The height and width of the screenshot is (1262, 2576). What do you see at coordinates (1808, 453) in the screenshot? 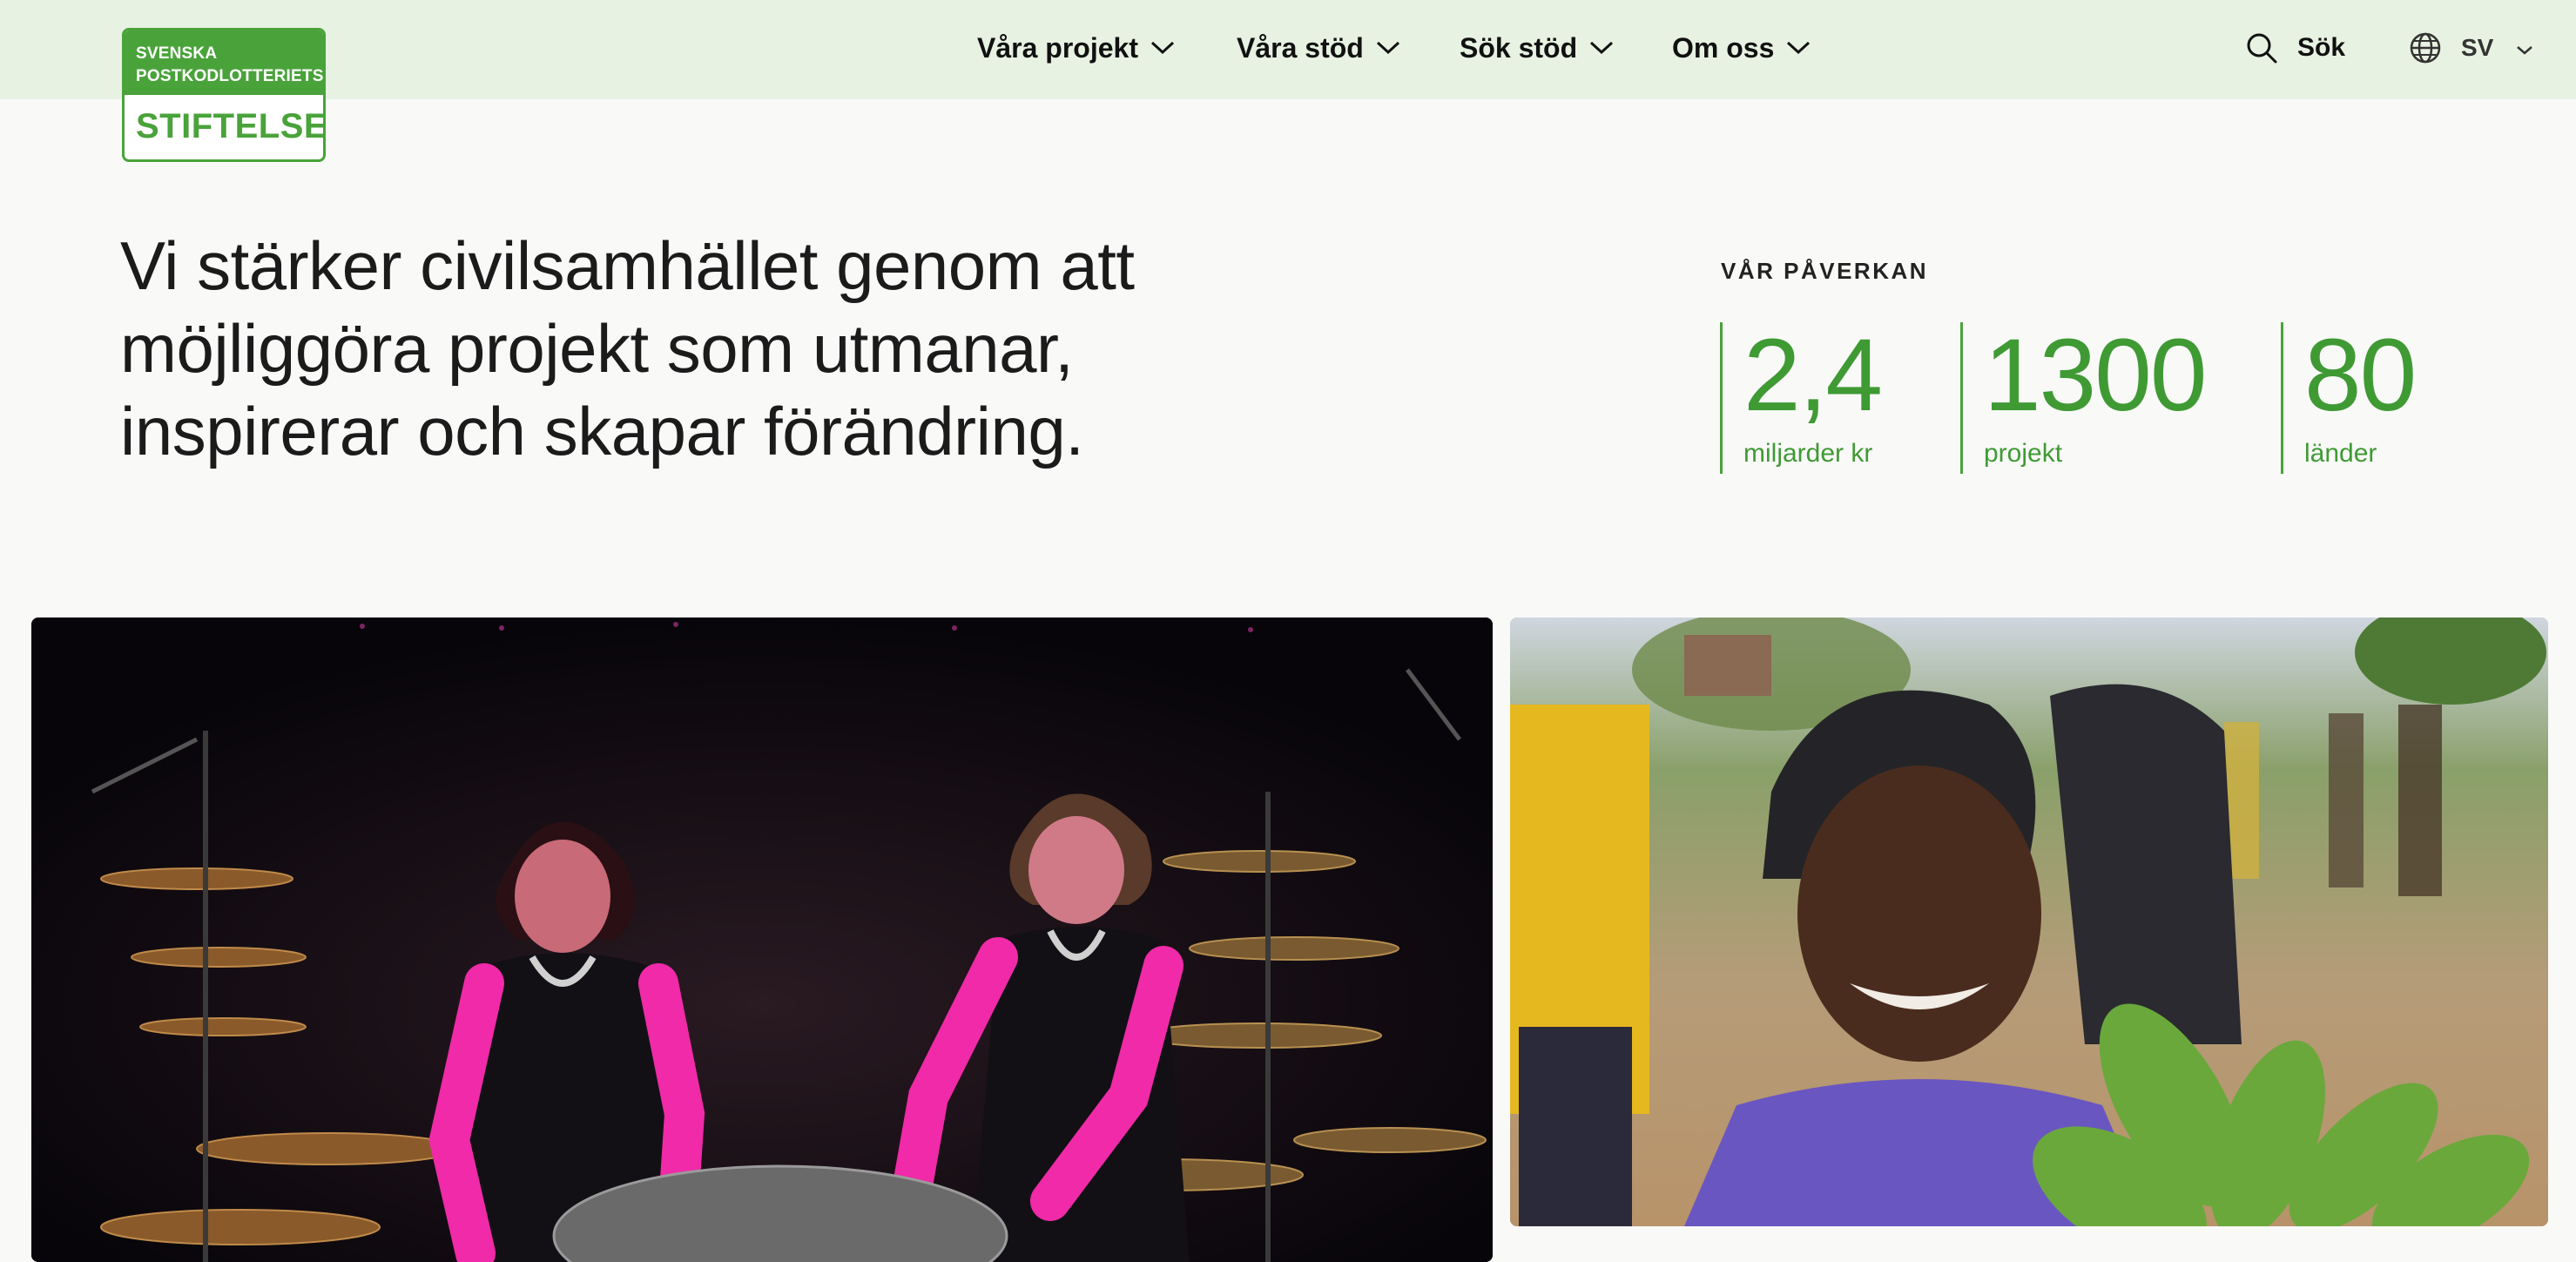
I see `stat-unit: miljarder kr` at bounding box center [1808, 453].